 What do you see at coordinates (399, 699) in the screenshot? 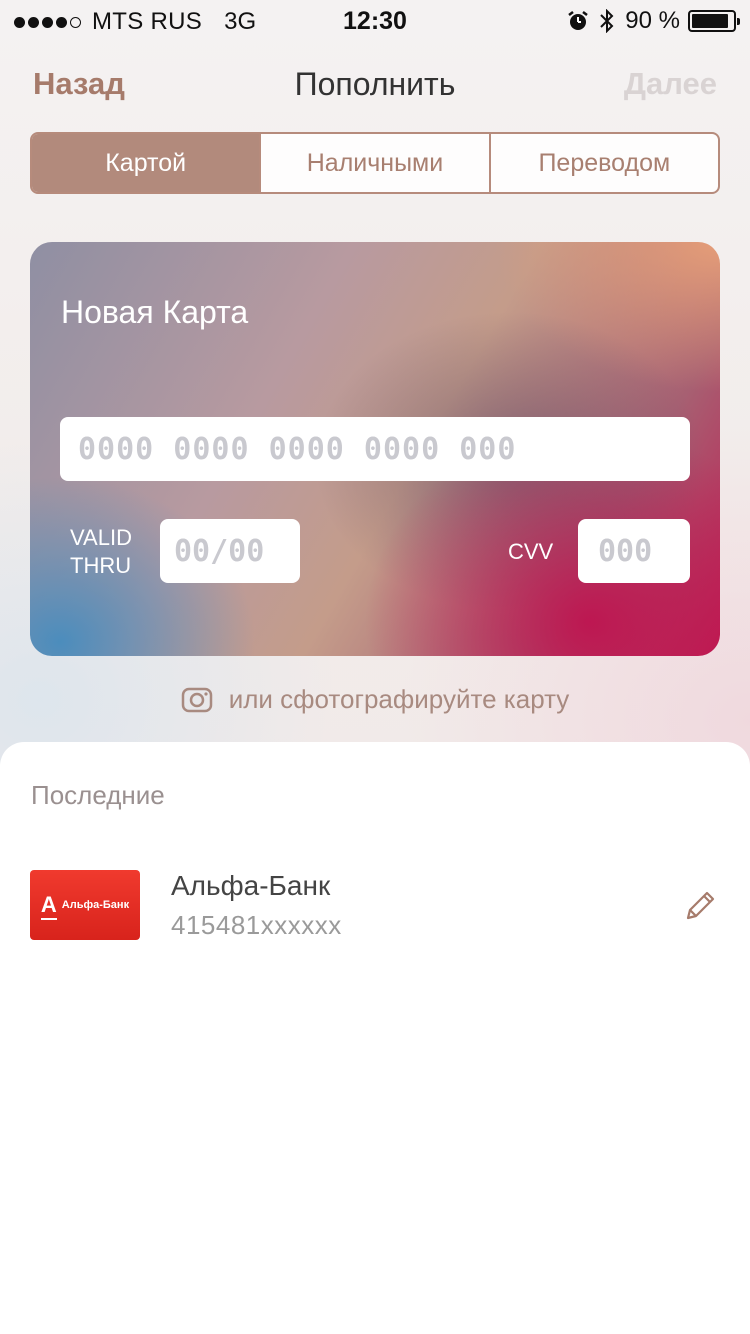
I see `scan-card-label: или сфотографируйте карту` at bounding box center [399, 699].